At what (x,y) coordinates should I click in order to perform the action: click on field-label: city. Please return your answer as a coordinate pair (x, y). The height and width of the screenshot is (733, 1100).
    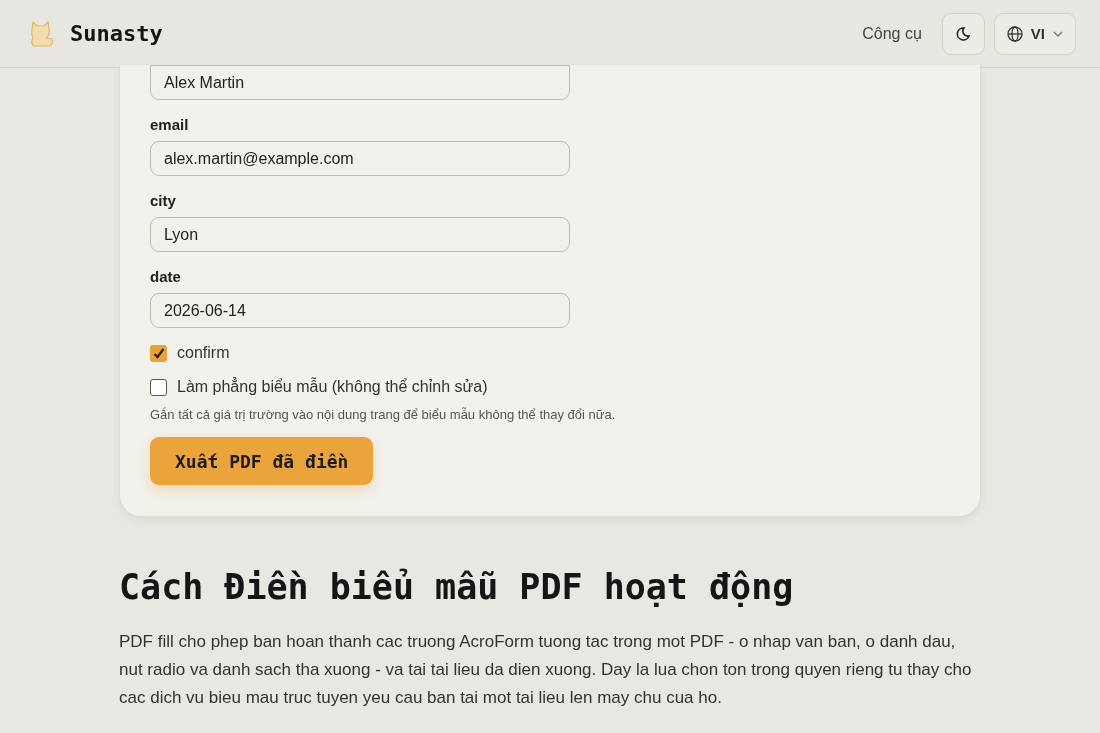
    Looking at the image, I should click on (163, 200).